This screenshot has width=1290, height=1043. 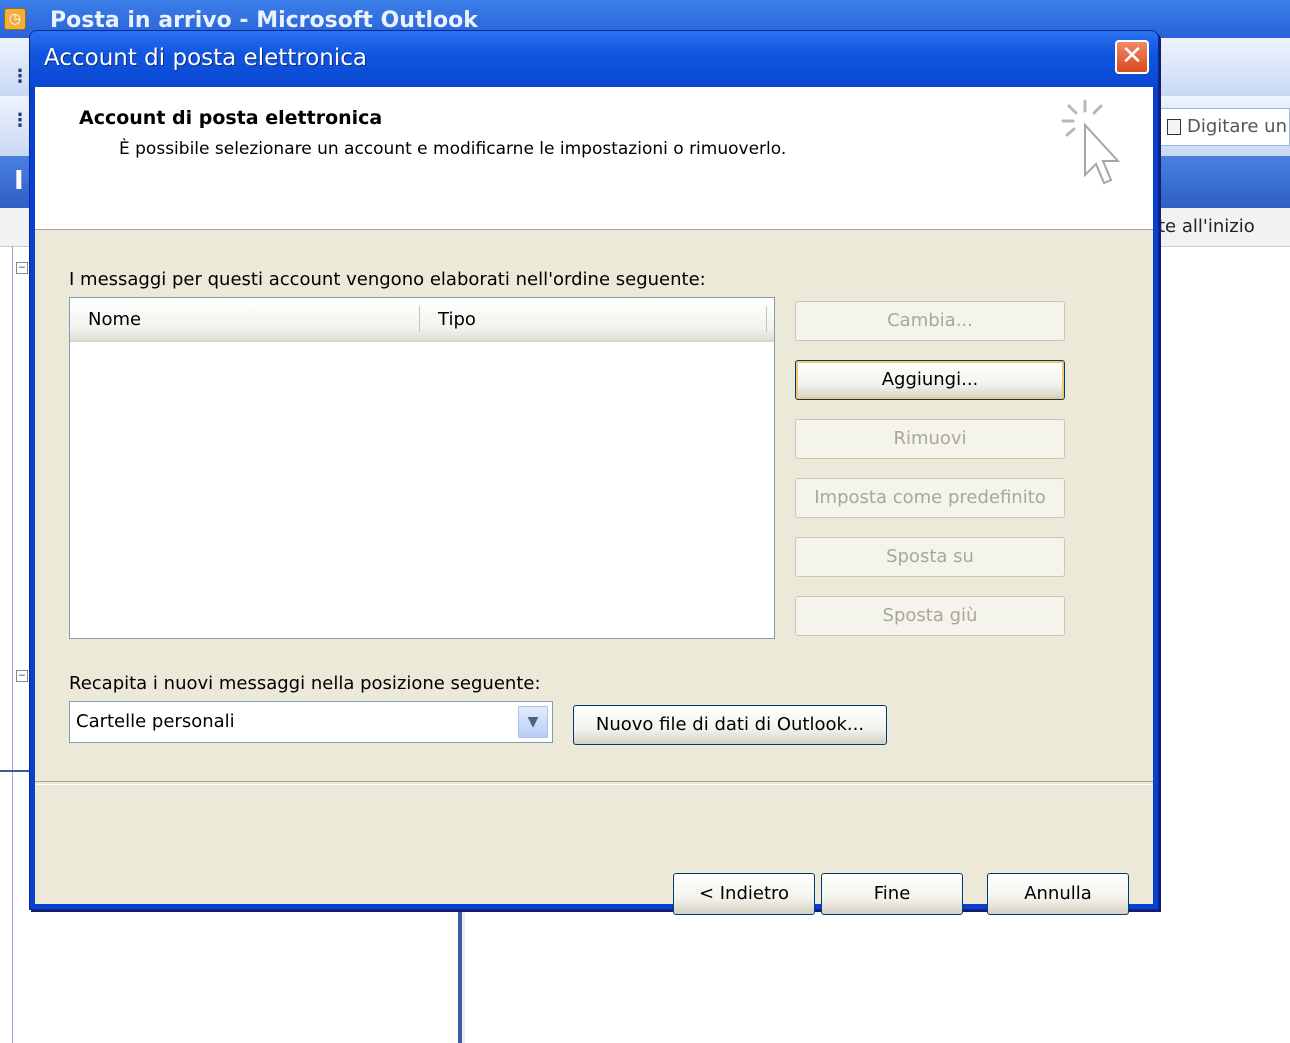 What do you see at coordinates (930, 616) in the screenshot?
I see `move-down-button: Sposta giù` at bounding box center [930, 616].